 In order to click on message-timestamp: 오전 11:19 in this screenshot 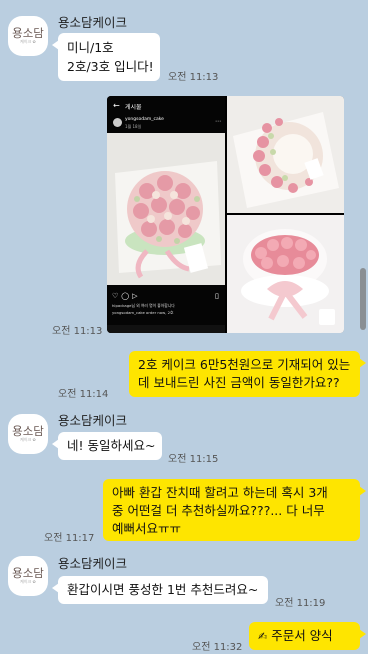, I will do `click(300, 603)`.